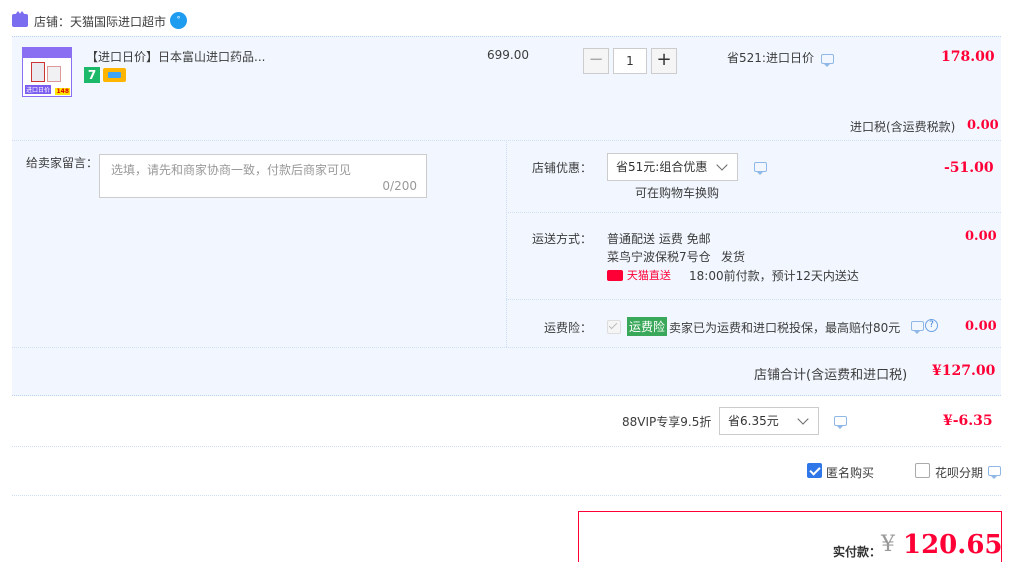 The image size is (1012, 562). Describe the element at coordinates (508, 55) in the screenshot. I see `unit-price: 699.00` at that location.